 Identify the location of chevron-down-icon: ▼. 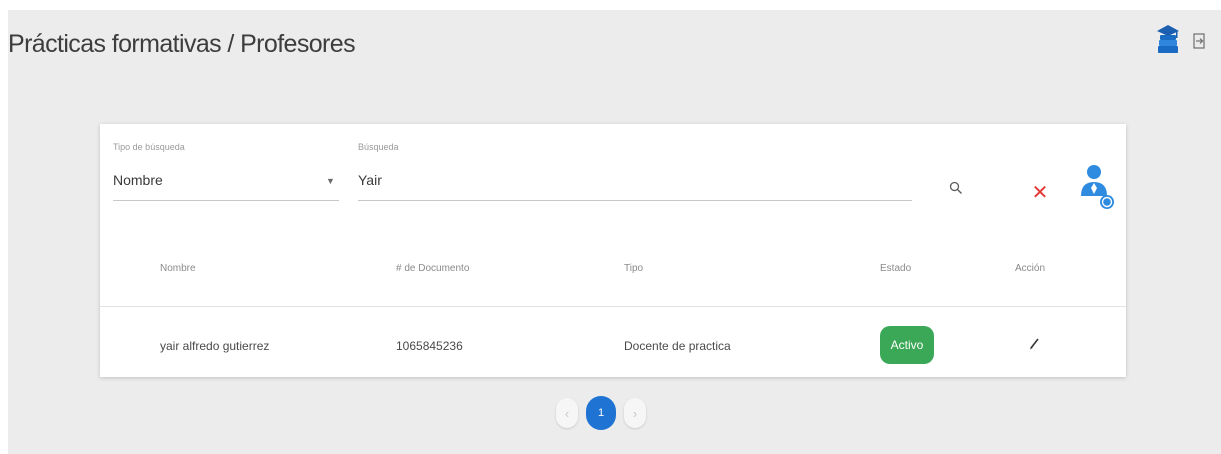
(330, 181).